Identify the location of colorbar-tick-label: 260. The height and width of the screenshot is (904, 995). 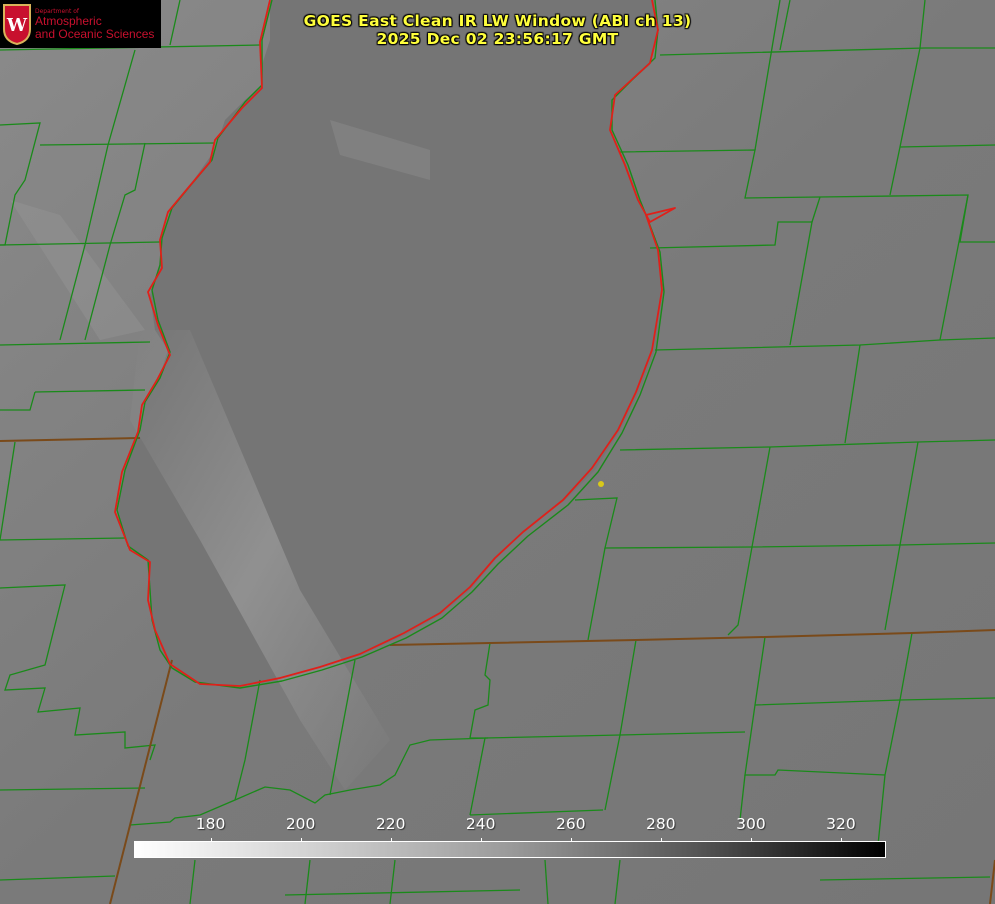
(570, 824).